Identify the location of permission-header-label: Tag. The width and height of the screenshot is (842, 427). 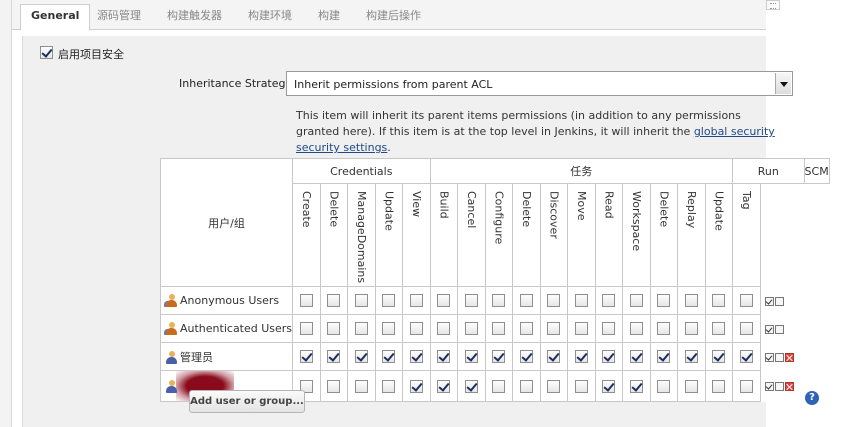
(746, 200).